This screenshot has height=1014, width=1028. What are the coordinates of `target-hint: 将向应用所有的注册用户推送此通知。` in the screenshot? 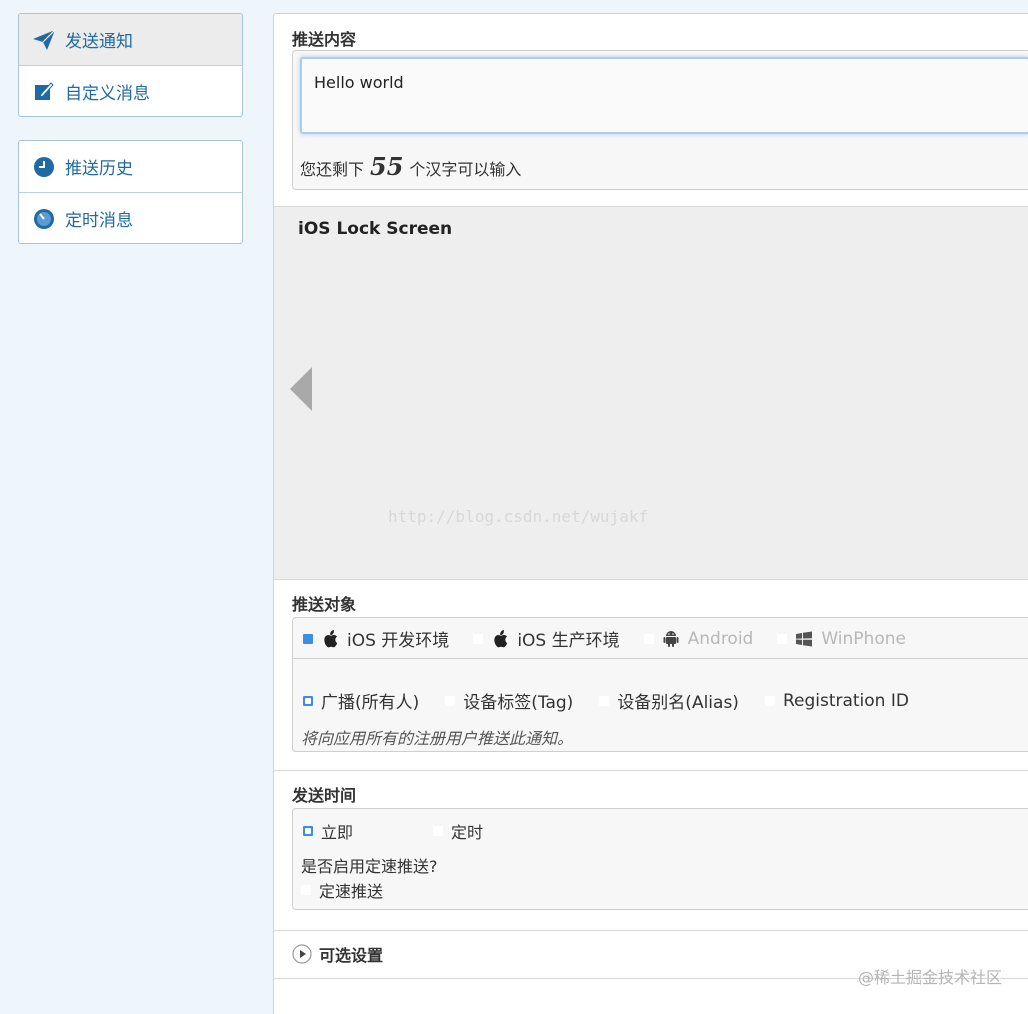 It's located at (437, 738).